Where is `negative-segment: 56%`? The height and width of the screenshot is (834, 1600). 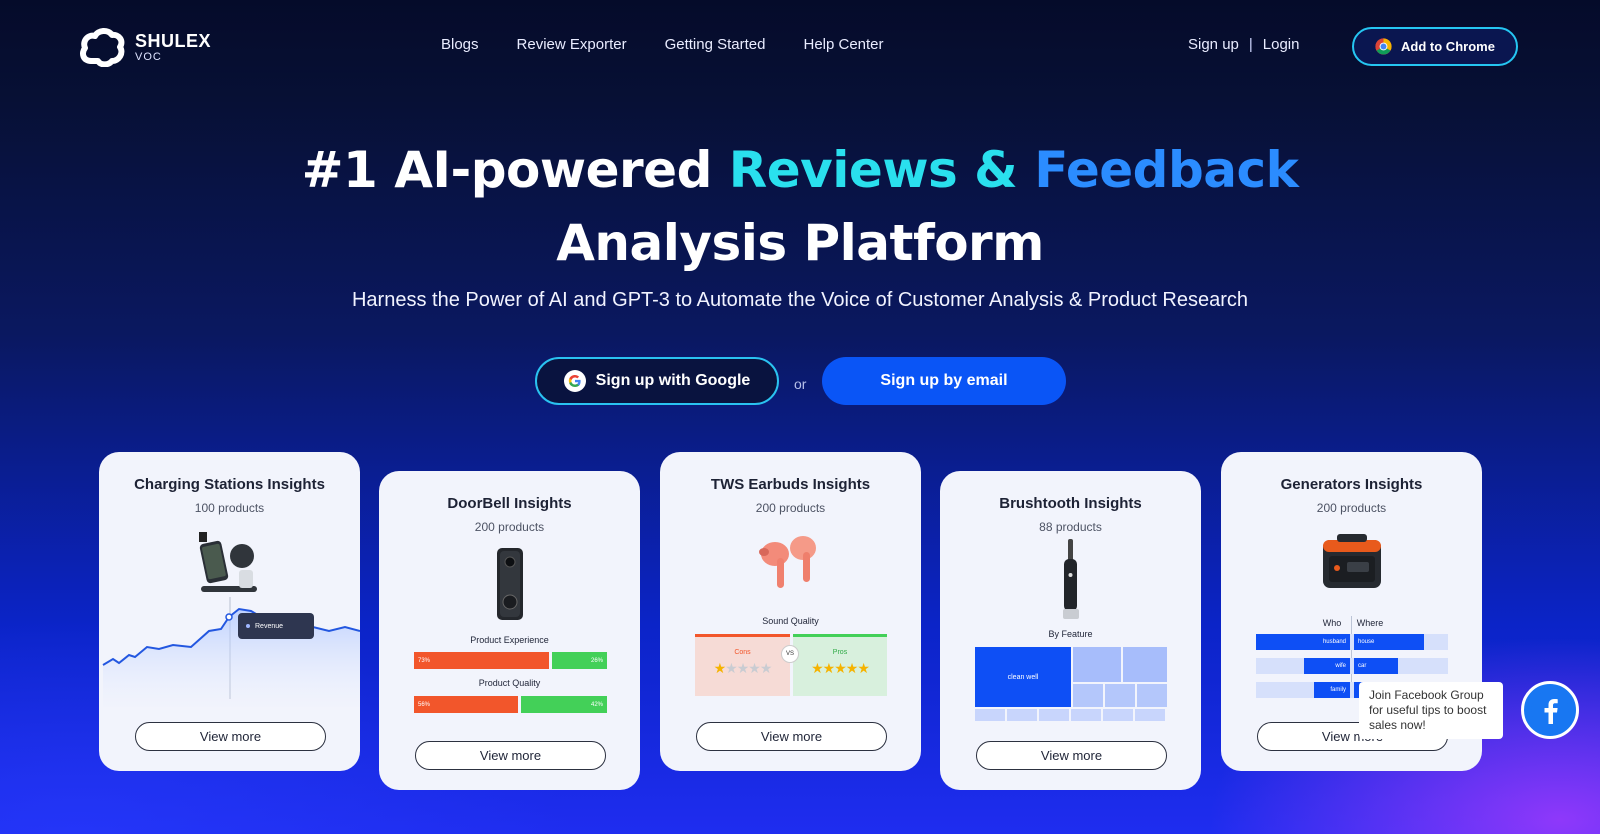
negative-segment: 56% is located at coordinates (466, 704).